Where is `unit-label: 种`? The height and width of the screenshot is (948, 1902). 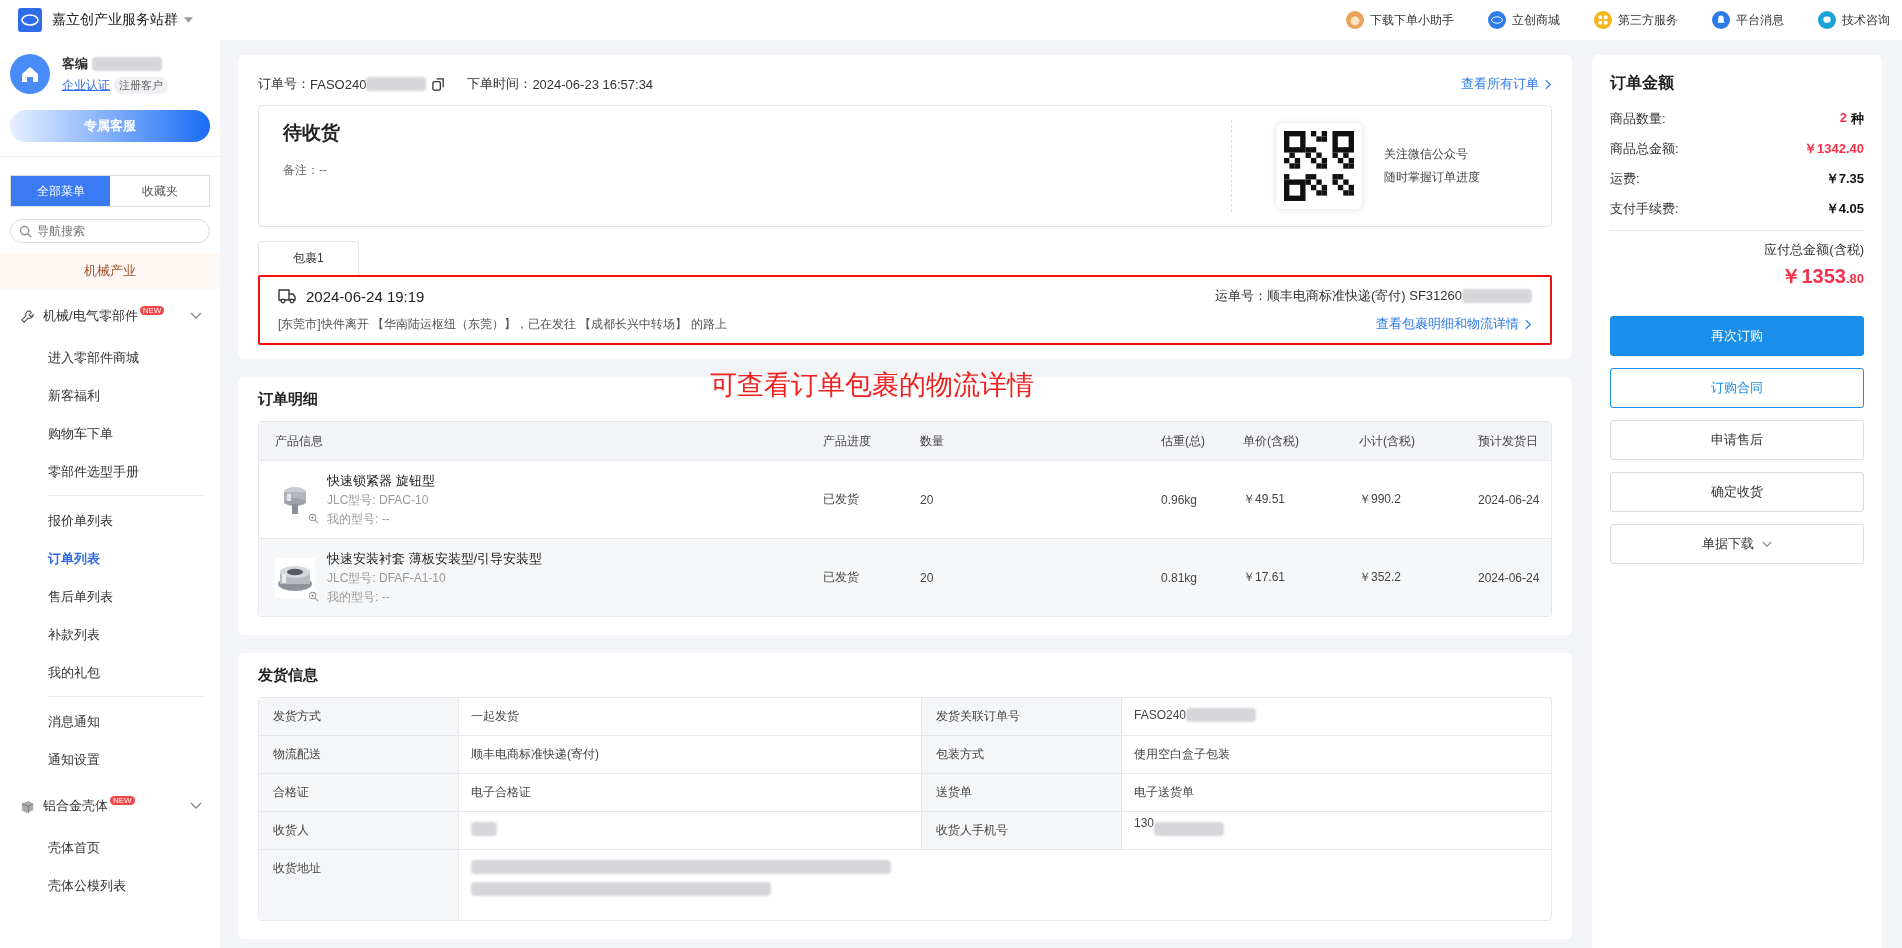
unit-label: 种 is located at coordinates (1857, 119).